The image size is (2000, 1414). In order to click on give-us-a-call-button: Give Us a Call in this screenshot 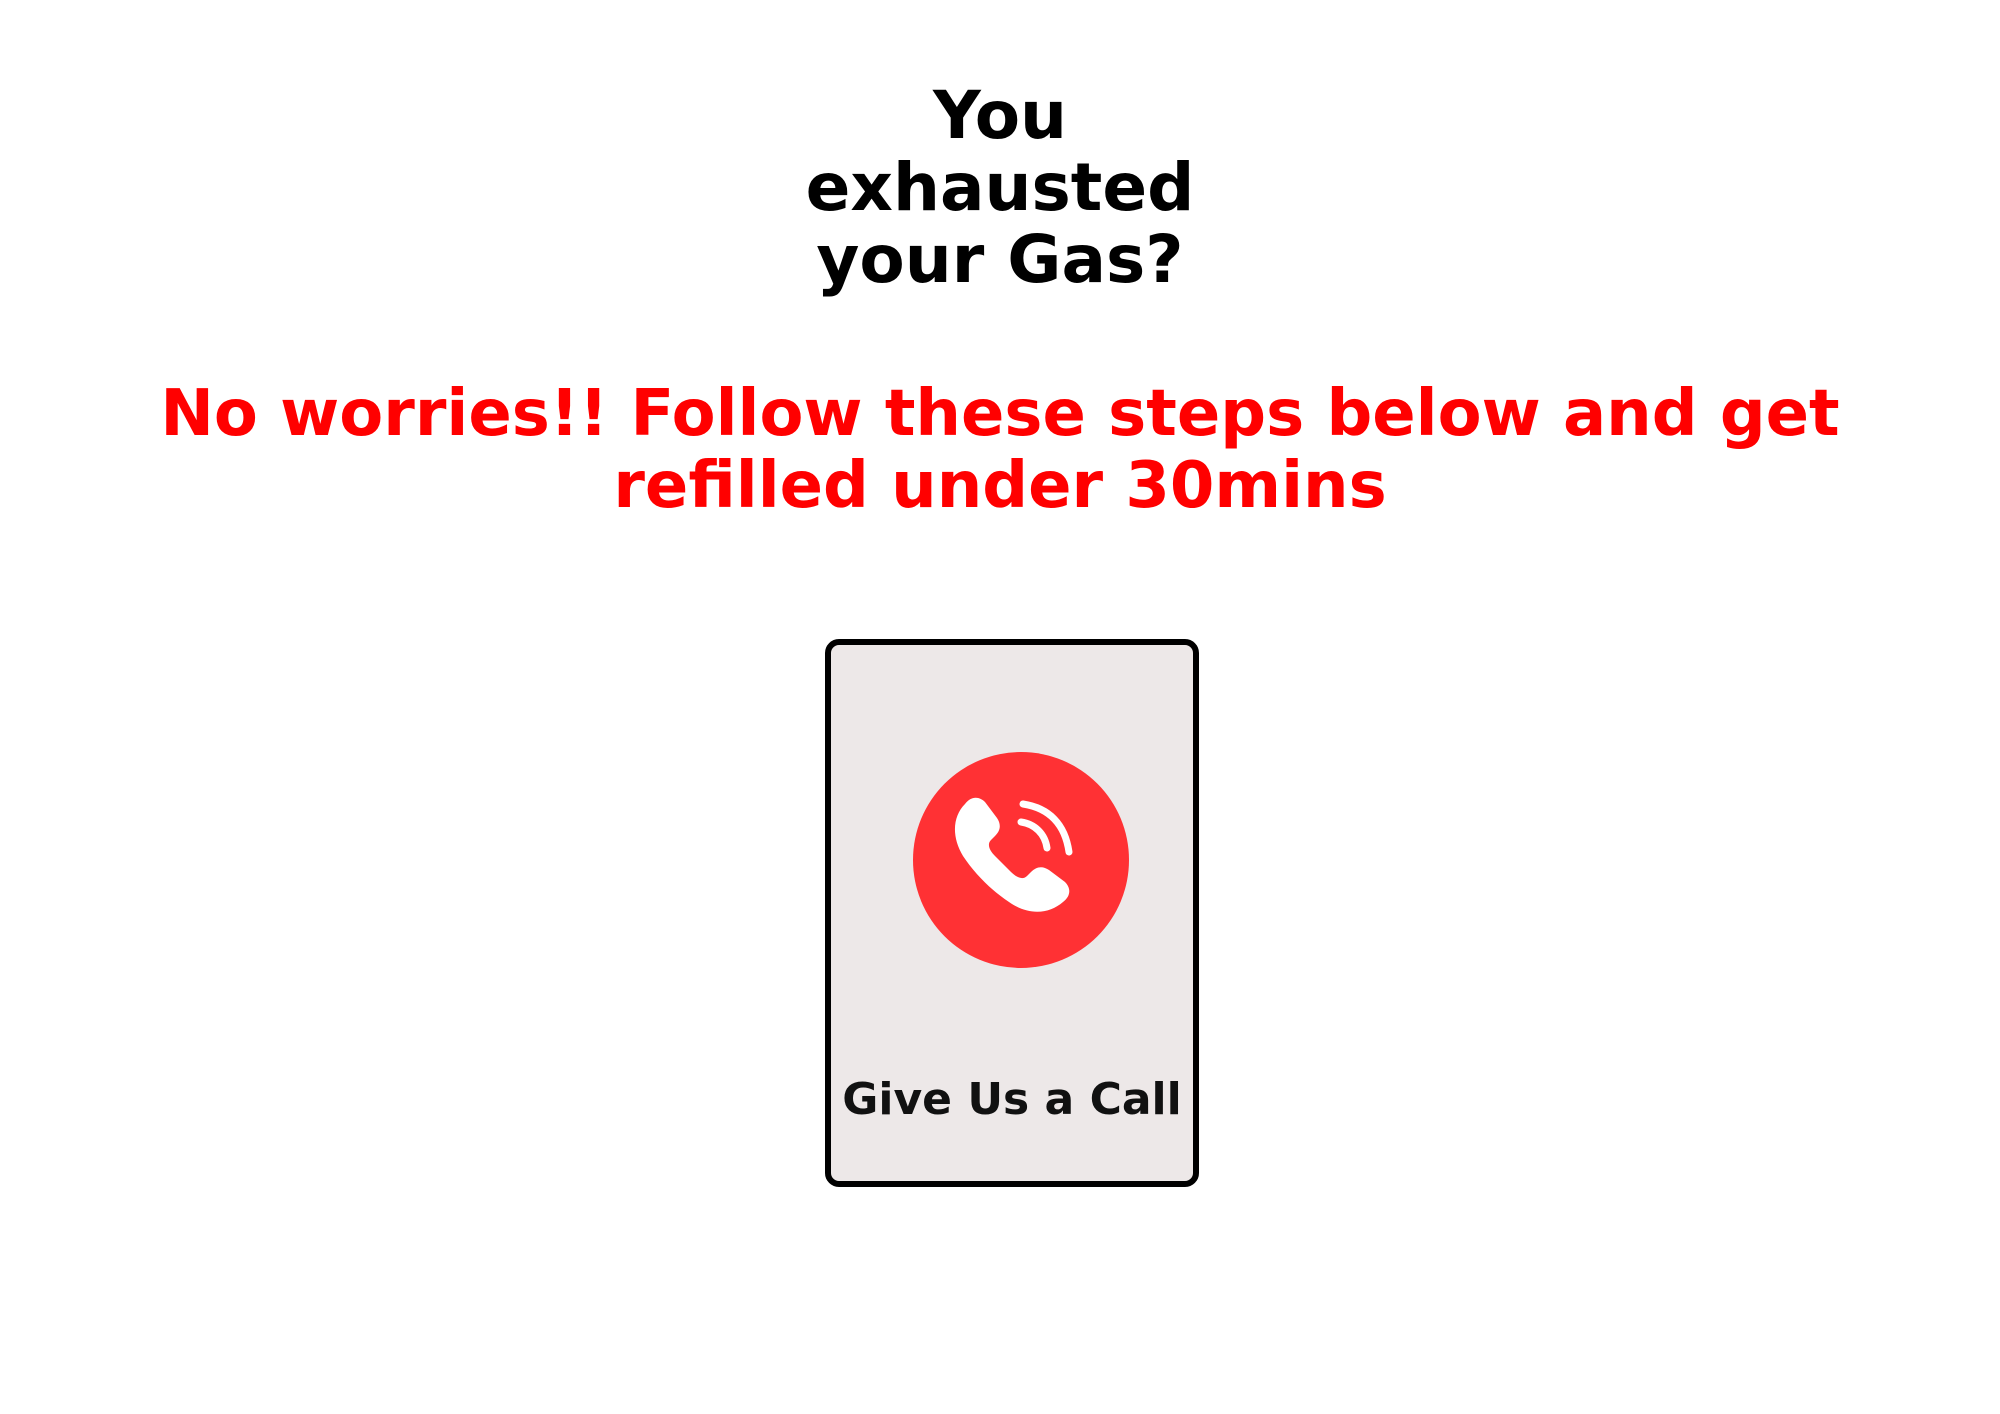, I will do `click(1012, 913)`.